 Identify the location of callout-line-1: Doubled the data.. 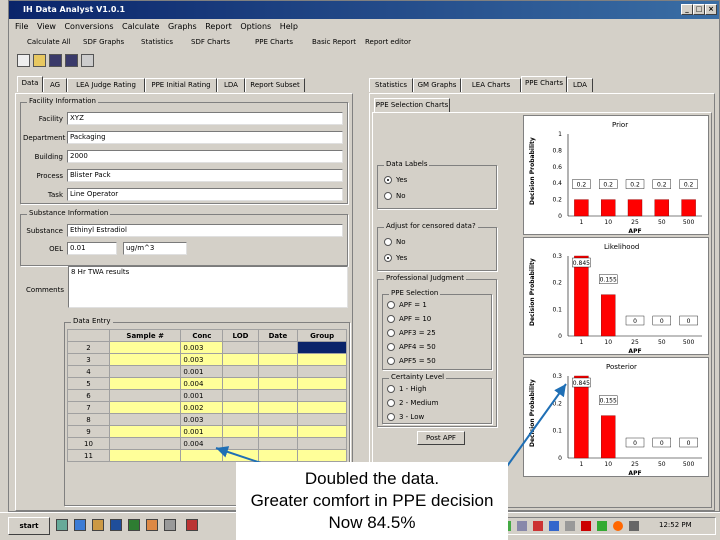
(372, 478).